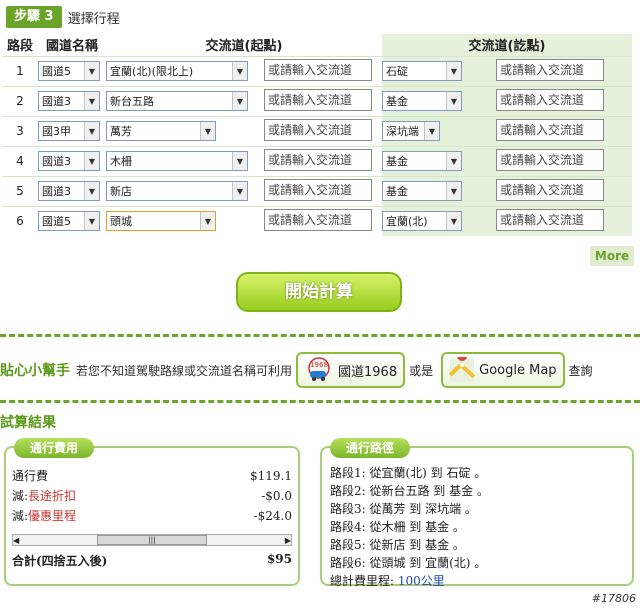 The image size is (640, 609). What do you see at coordinates (20, 160) in the screenshot?
I see `segment-number: 4` at bounding box center [20, 160].